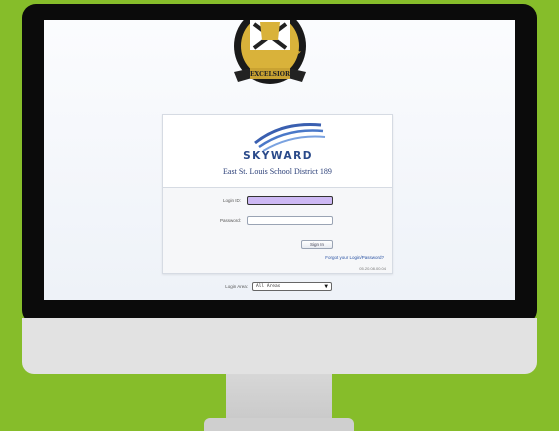 The image size is (559, 431). I want to click on district-crest-logo: SCHOOL DISTRICT 189 EXCELSIOR, so click(261, 52).